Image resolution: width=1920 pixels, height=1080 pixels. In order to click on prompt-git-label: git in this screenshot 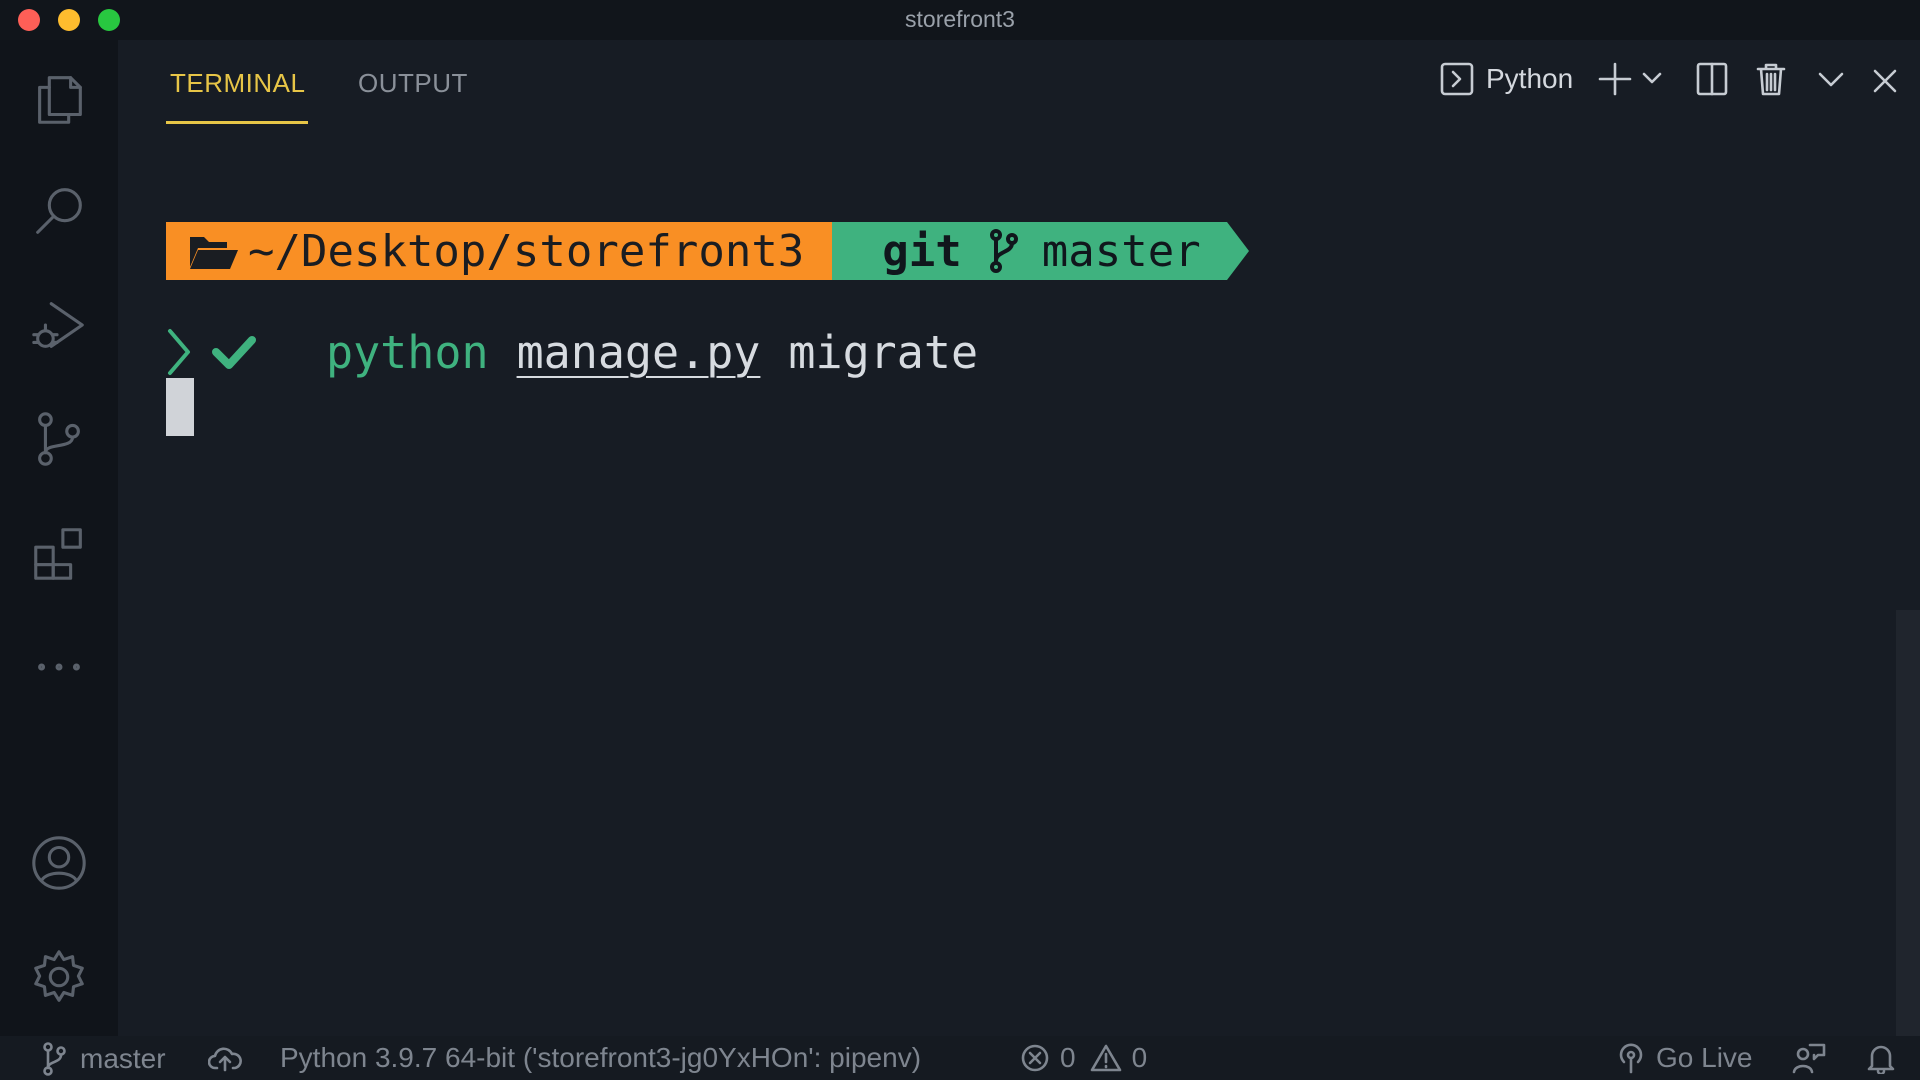, I will do `click(922, 251)`.